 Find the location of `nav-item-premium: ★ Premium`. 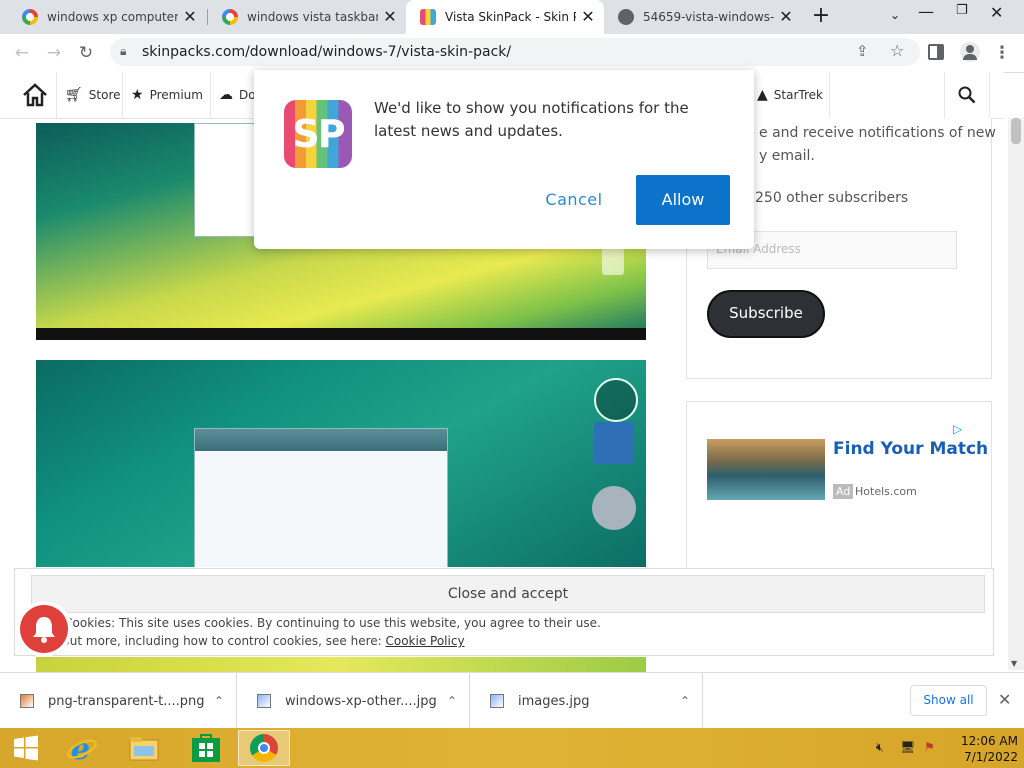

nav-item-premium: ★ Premium is located at coordinates (166, 95).